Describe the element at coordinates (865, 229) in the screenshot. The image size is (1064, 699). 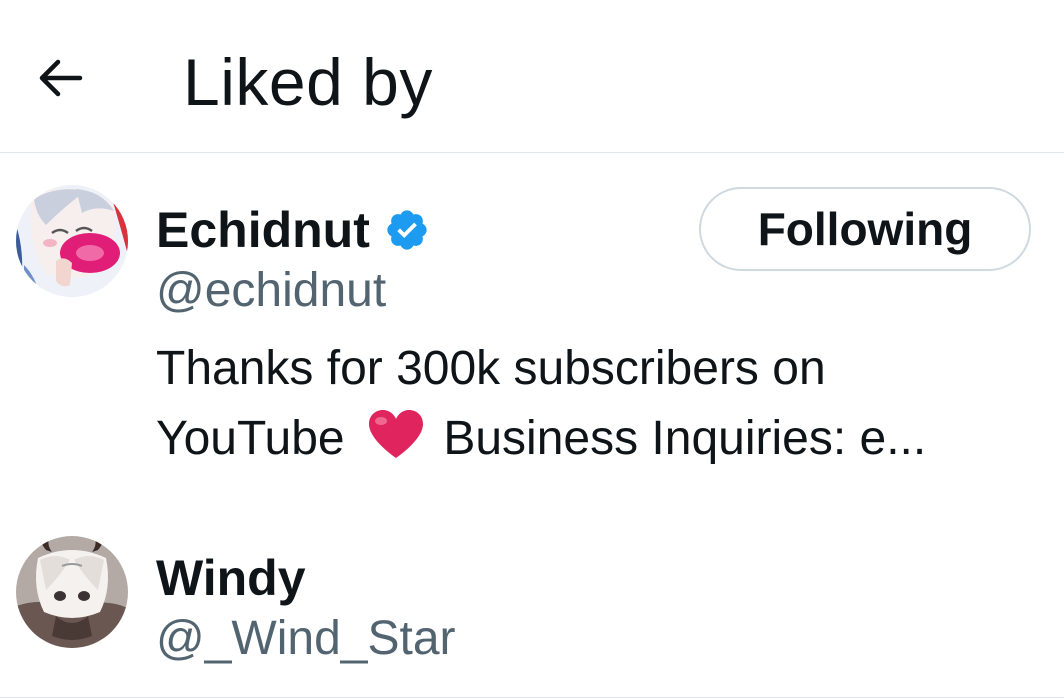
I see `following-button: Following` at that location.